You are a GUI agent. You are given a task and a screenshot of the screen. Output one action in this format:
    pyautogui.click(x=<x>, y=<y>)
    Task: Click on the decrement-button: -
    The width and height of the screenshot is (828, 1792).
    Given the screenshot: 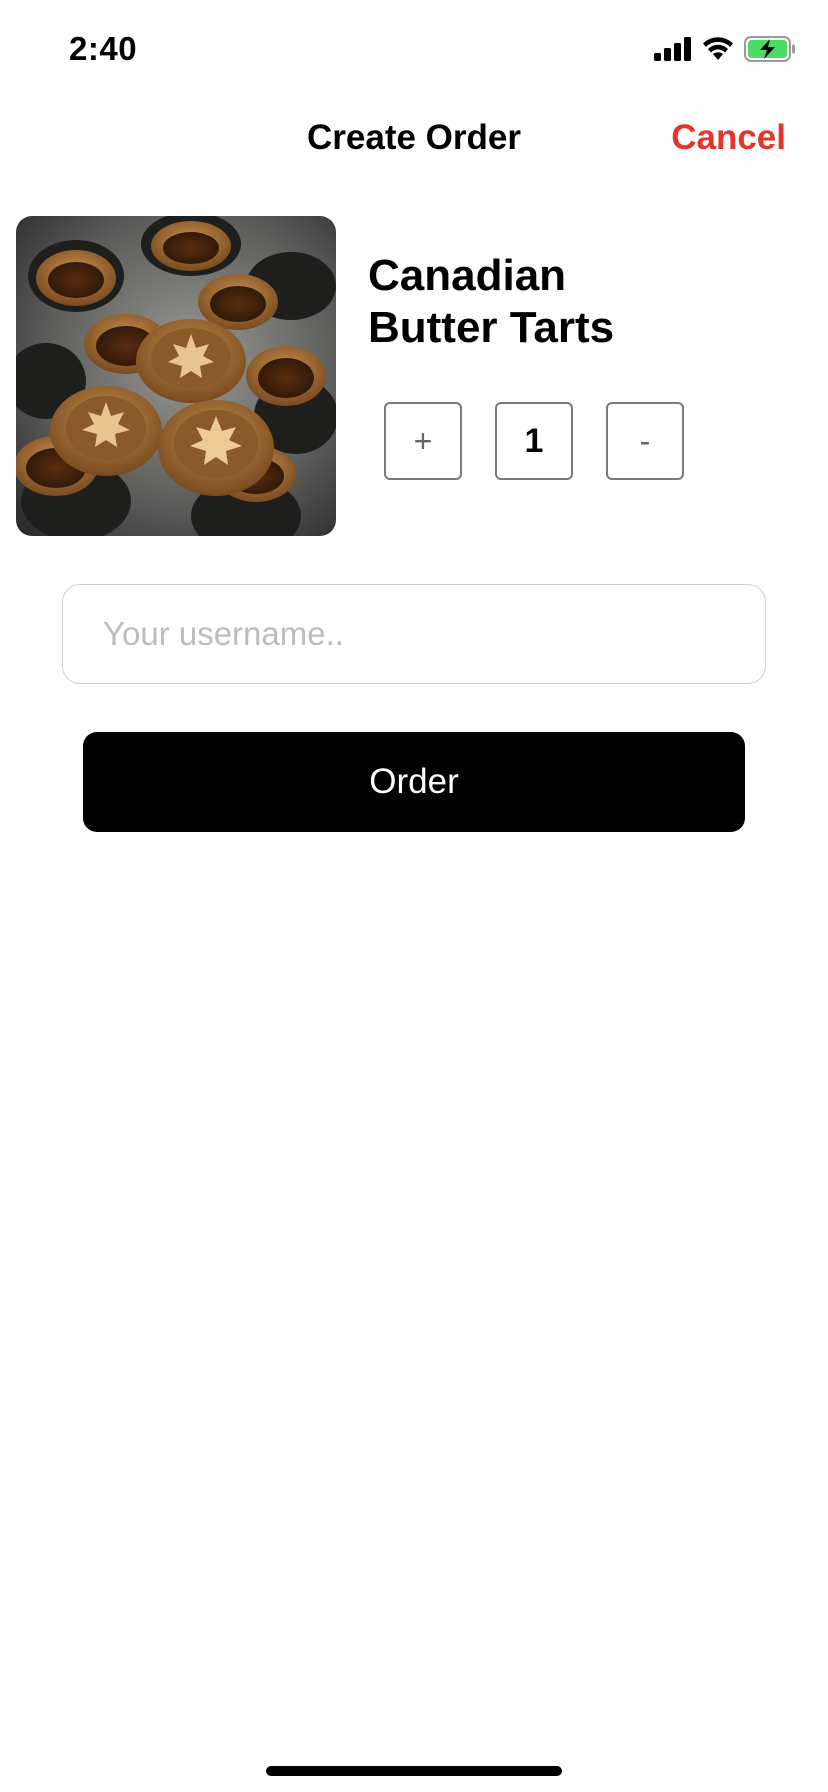 What is the action you would take?
    pyautogui.click(x=645, y=441)
    